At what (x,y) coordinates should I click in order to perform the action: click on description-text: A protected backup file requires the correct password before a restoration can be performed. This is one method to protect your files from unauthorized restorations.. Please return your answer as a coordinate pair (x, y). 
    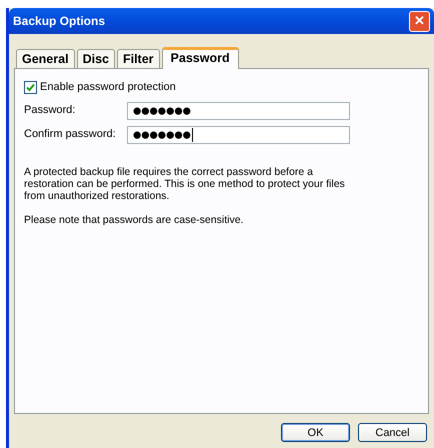
    Looking at the image, I should click on (185, 184).